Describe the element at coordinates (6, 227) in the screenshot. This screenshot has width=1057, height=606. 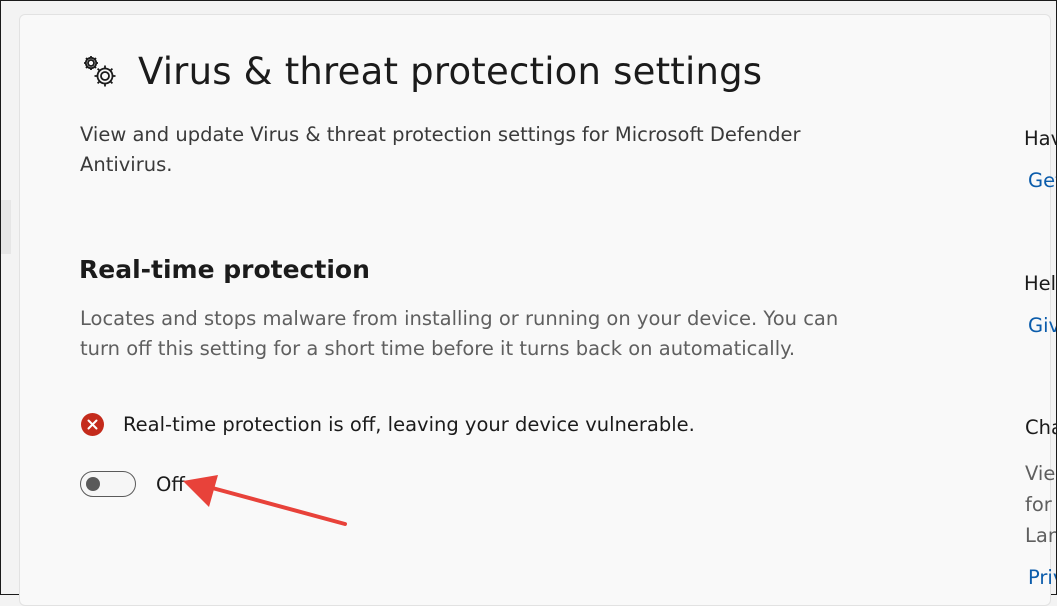
I see `nav-edge-strip` at that location.